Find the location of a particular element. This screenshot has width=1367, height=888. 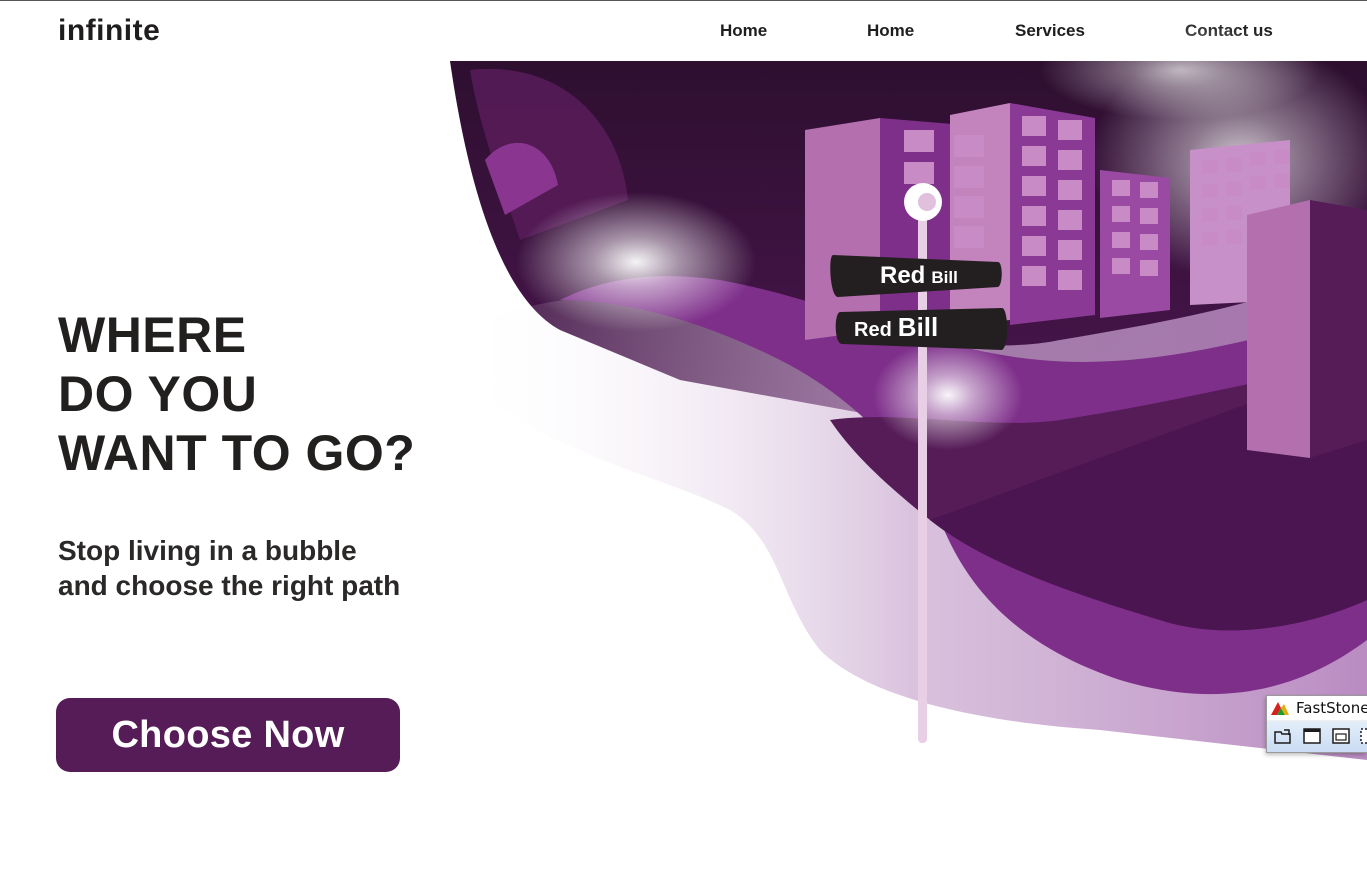

building-1-front is located at coordinates (842, 229).